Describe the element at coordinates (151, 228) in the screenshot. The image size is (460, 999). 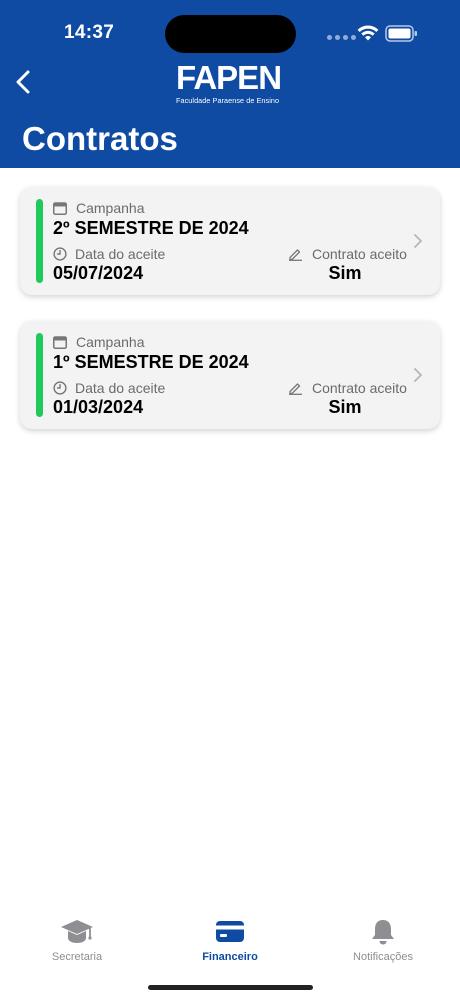
I see `semester-title: 2º SEMESTRE DE 2024` at that location.